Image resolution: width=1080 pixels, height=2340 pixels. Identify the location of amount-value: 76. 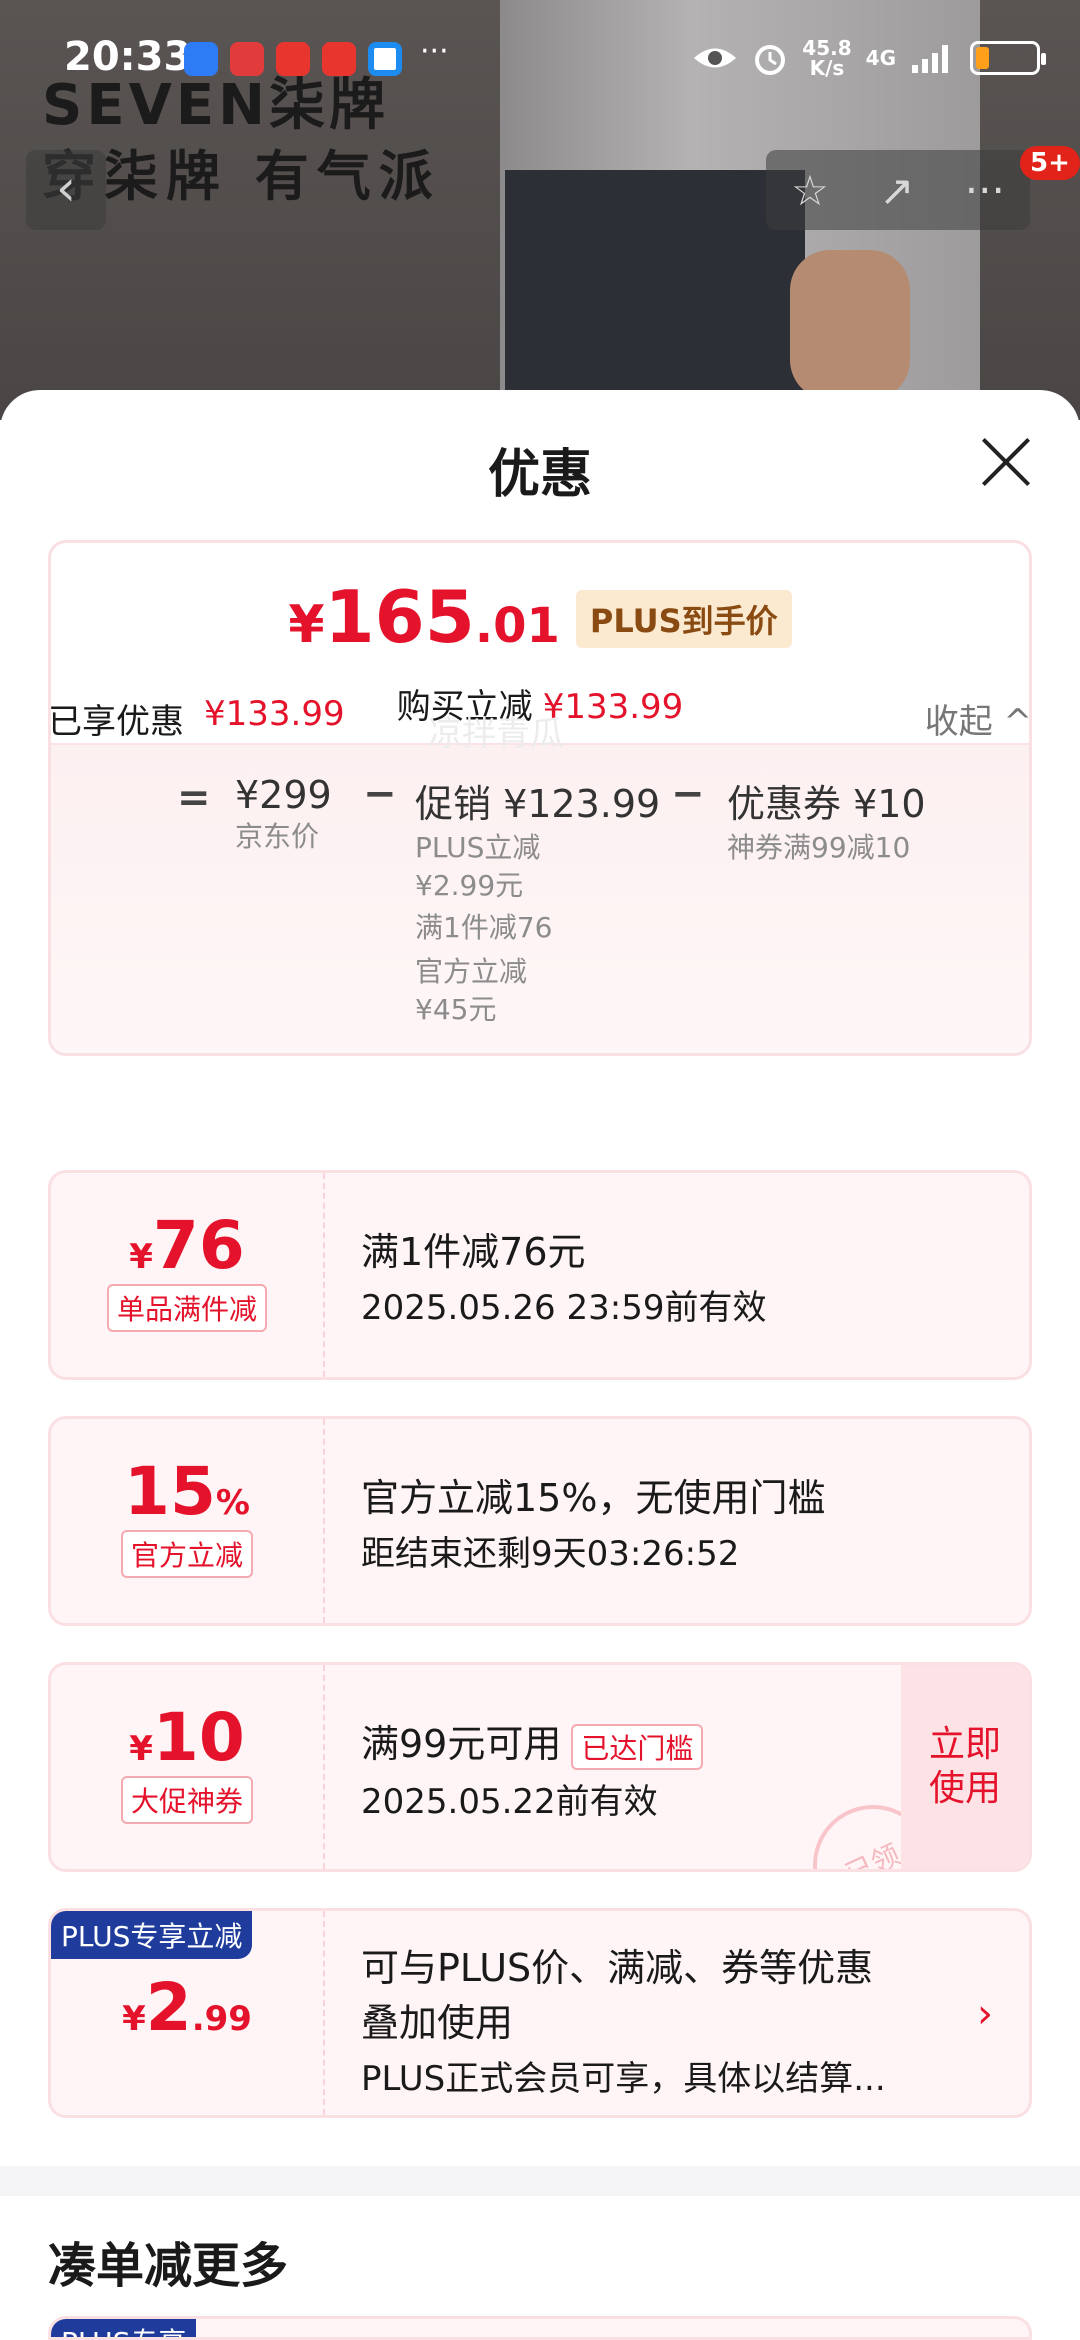
(198, 1245).